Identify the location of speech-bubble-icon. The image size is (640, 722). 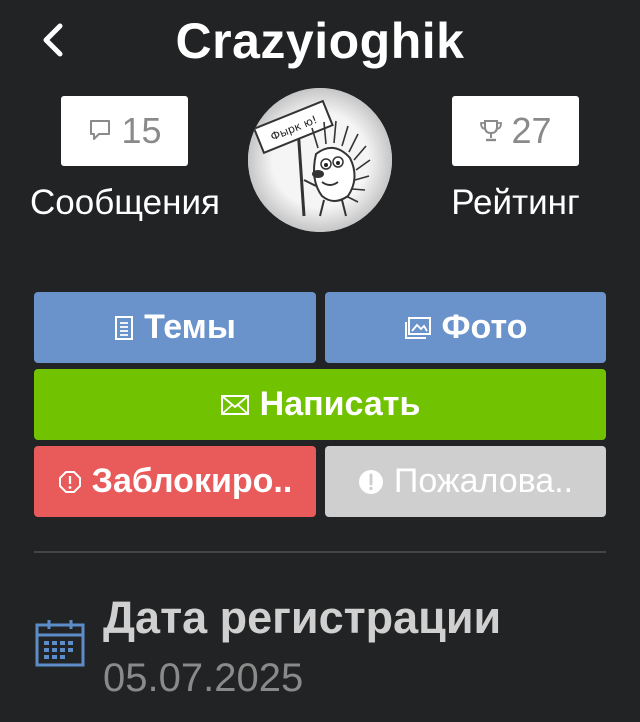
(100, 130).